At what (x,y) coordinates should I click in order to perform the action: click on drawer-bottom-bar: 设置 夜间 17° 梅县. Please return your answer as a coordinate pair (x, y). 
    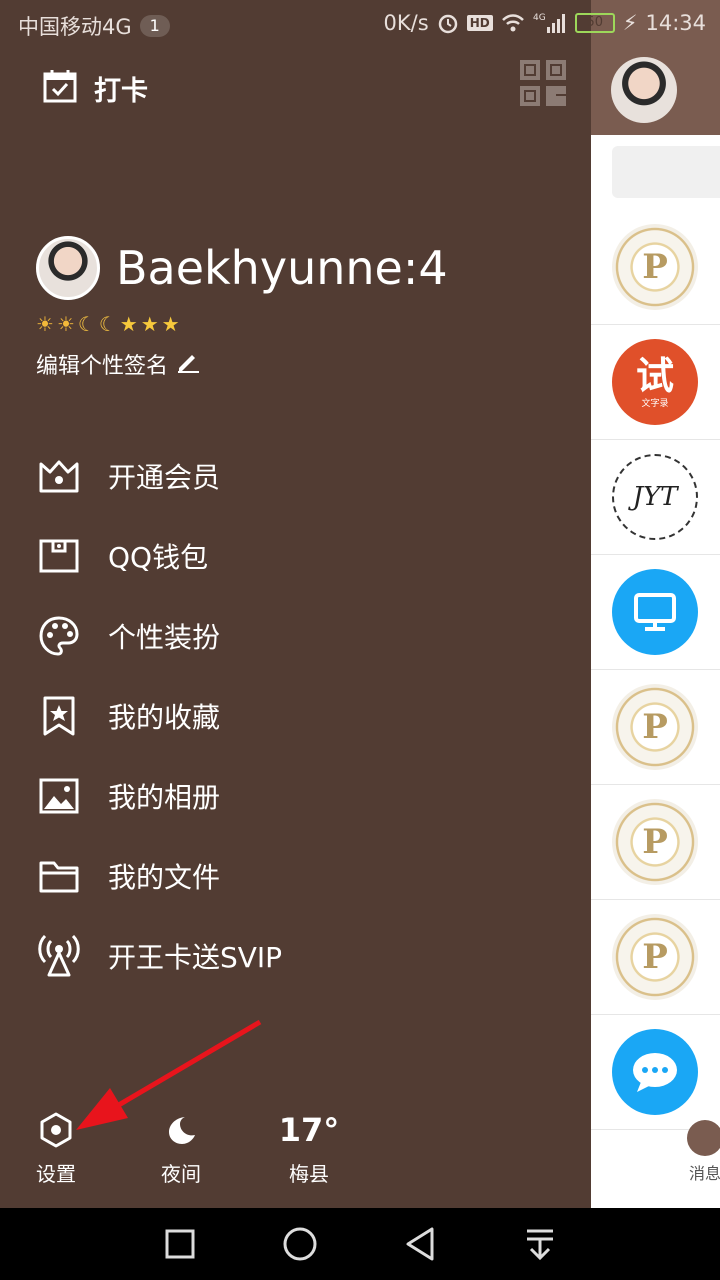
    Looking at the image, I should click on (295, 1150).